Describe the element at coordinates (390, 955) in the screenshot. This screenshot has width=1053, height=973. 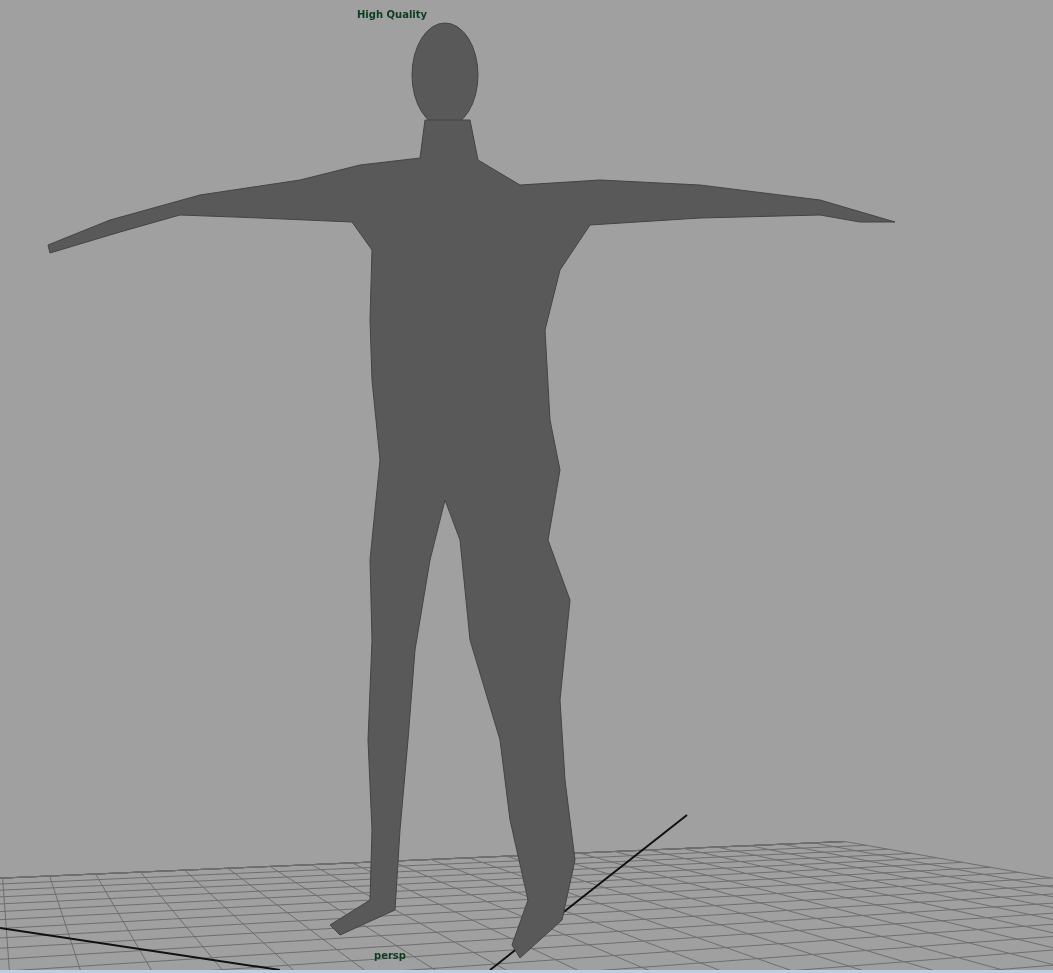
I see `camera-label: persp` at that location.